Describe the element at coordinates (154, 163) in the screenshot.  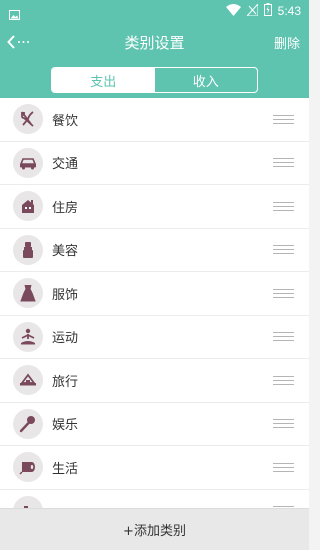
I see `category-row-transport: 交通` at that location.